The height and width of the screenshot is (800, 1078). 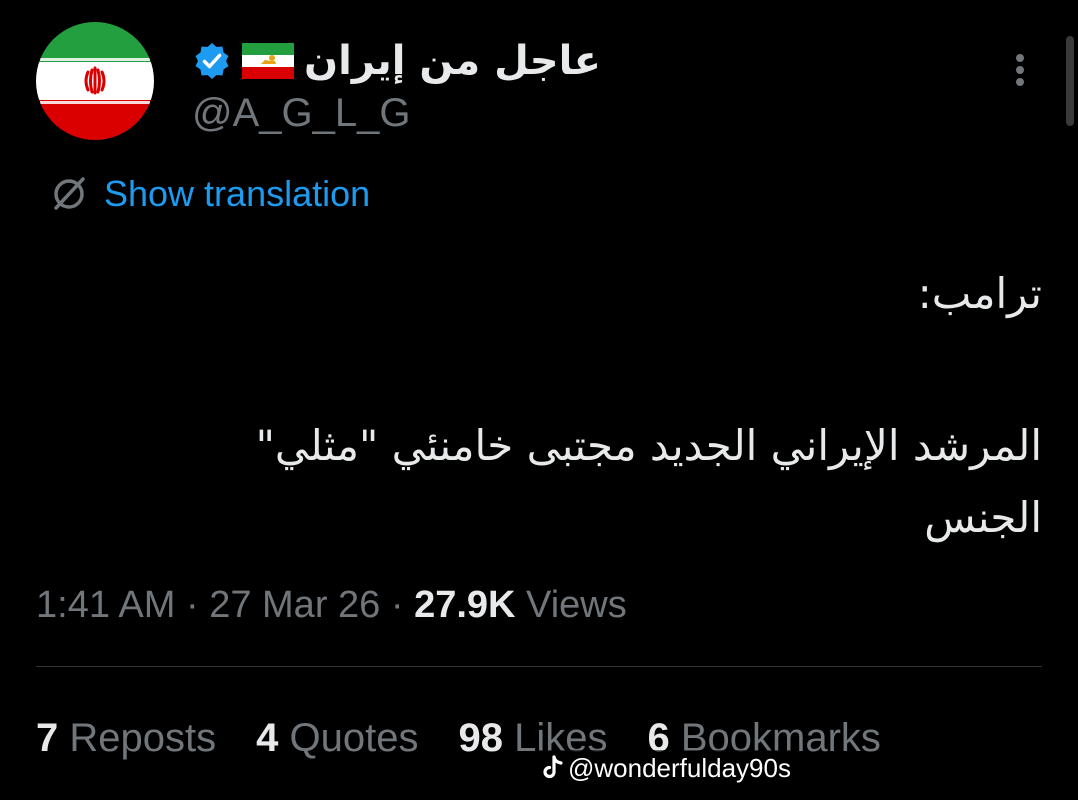 What do you see at coordinates (237, 194) in the screenshot?
I see `show-translation-label: Show translation` at bounding box center [237, 194].